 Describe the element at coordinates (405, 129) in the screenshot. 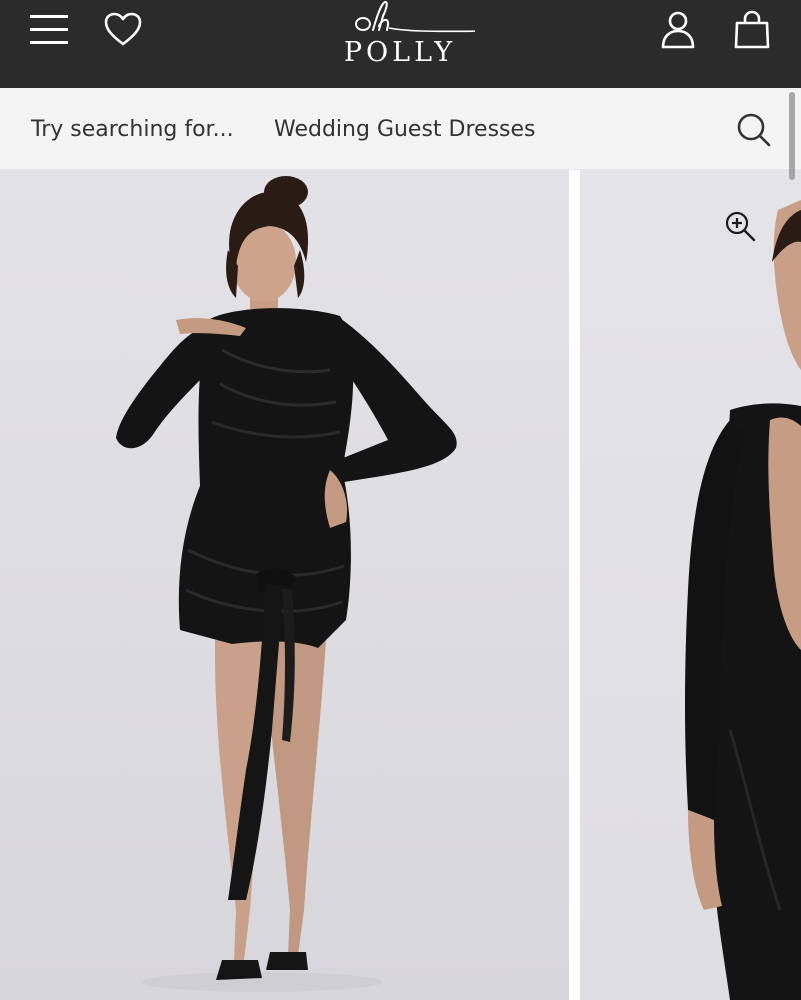

I see `search-suggestion: Wedding Guest Dresses` at that location.